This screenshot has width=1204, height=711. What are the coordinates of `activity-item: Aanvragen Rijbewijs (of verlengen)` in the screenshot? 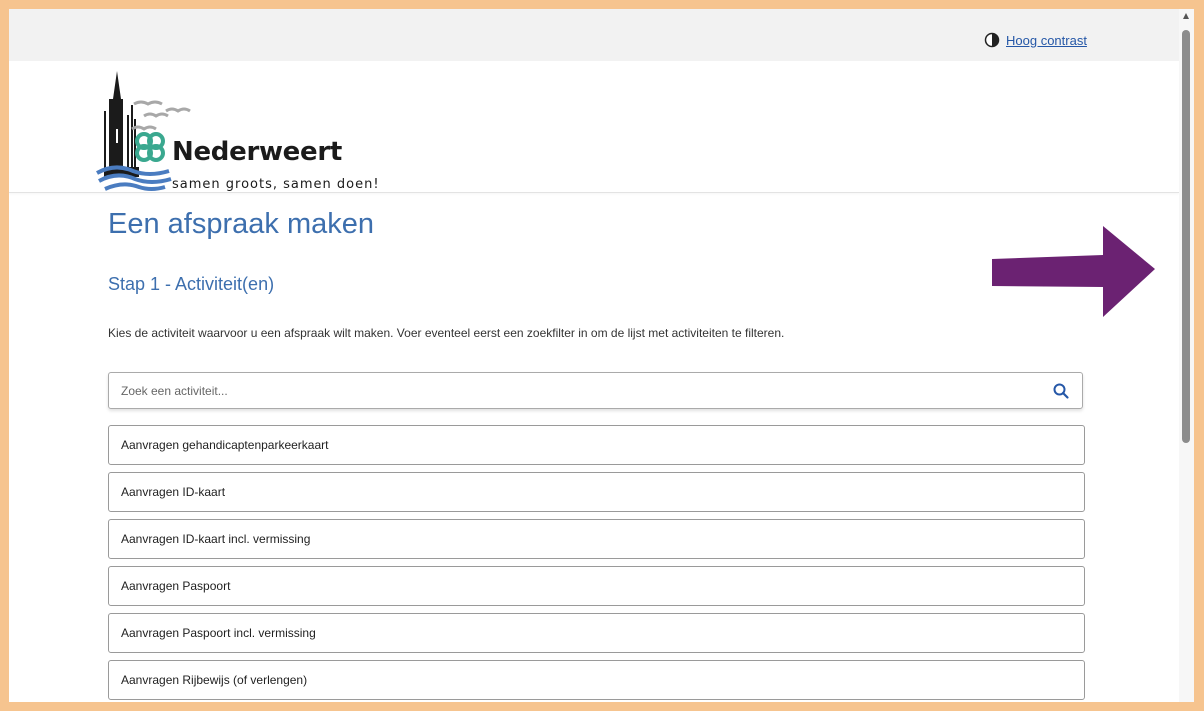 It's located at (596, 680).